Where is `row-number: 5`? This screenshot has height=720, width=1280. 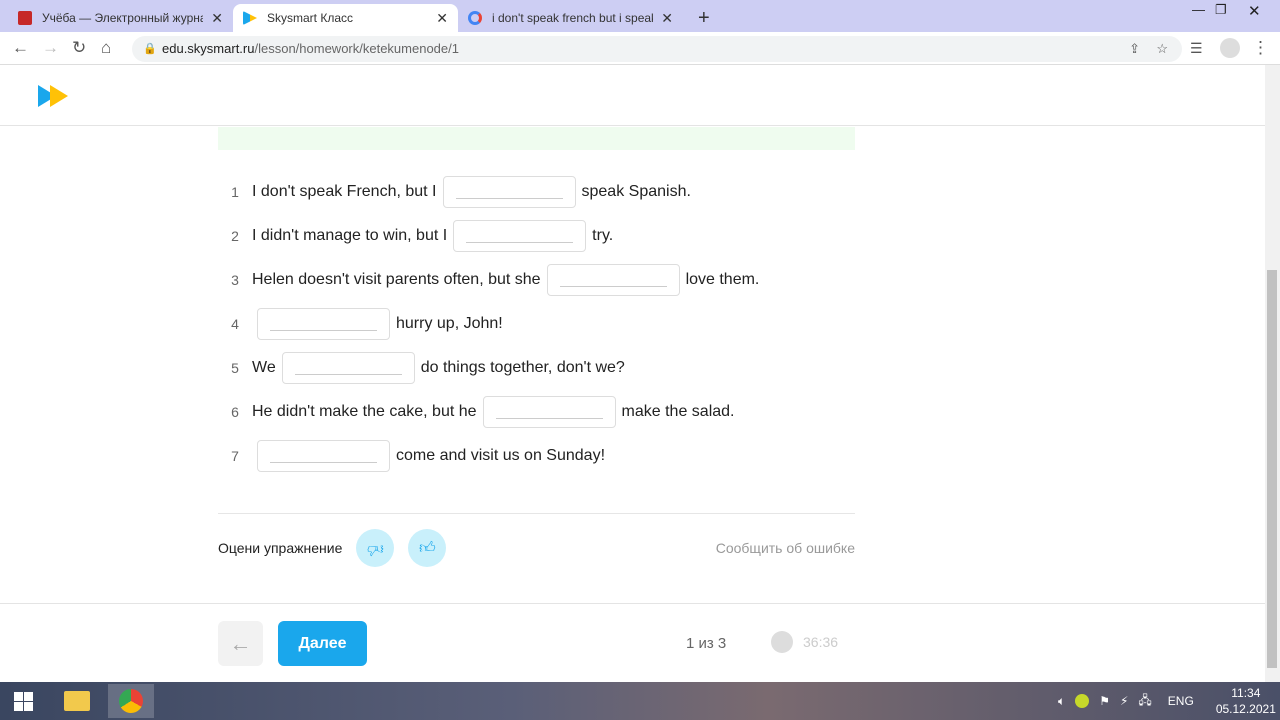 row-number: 5 is located at coordinates (235, 368).